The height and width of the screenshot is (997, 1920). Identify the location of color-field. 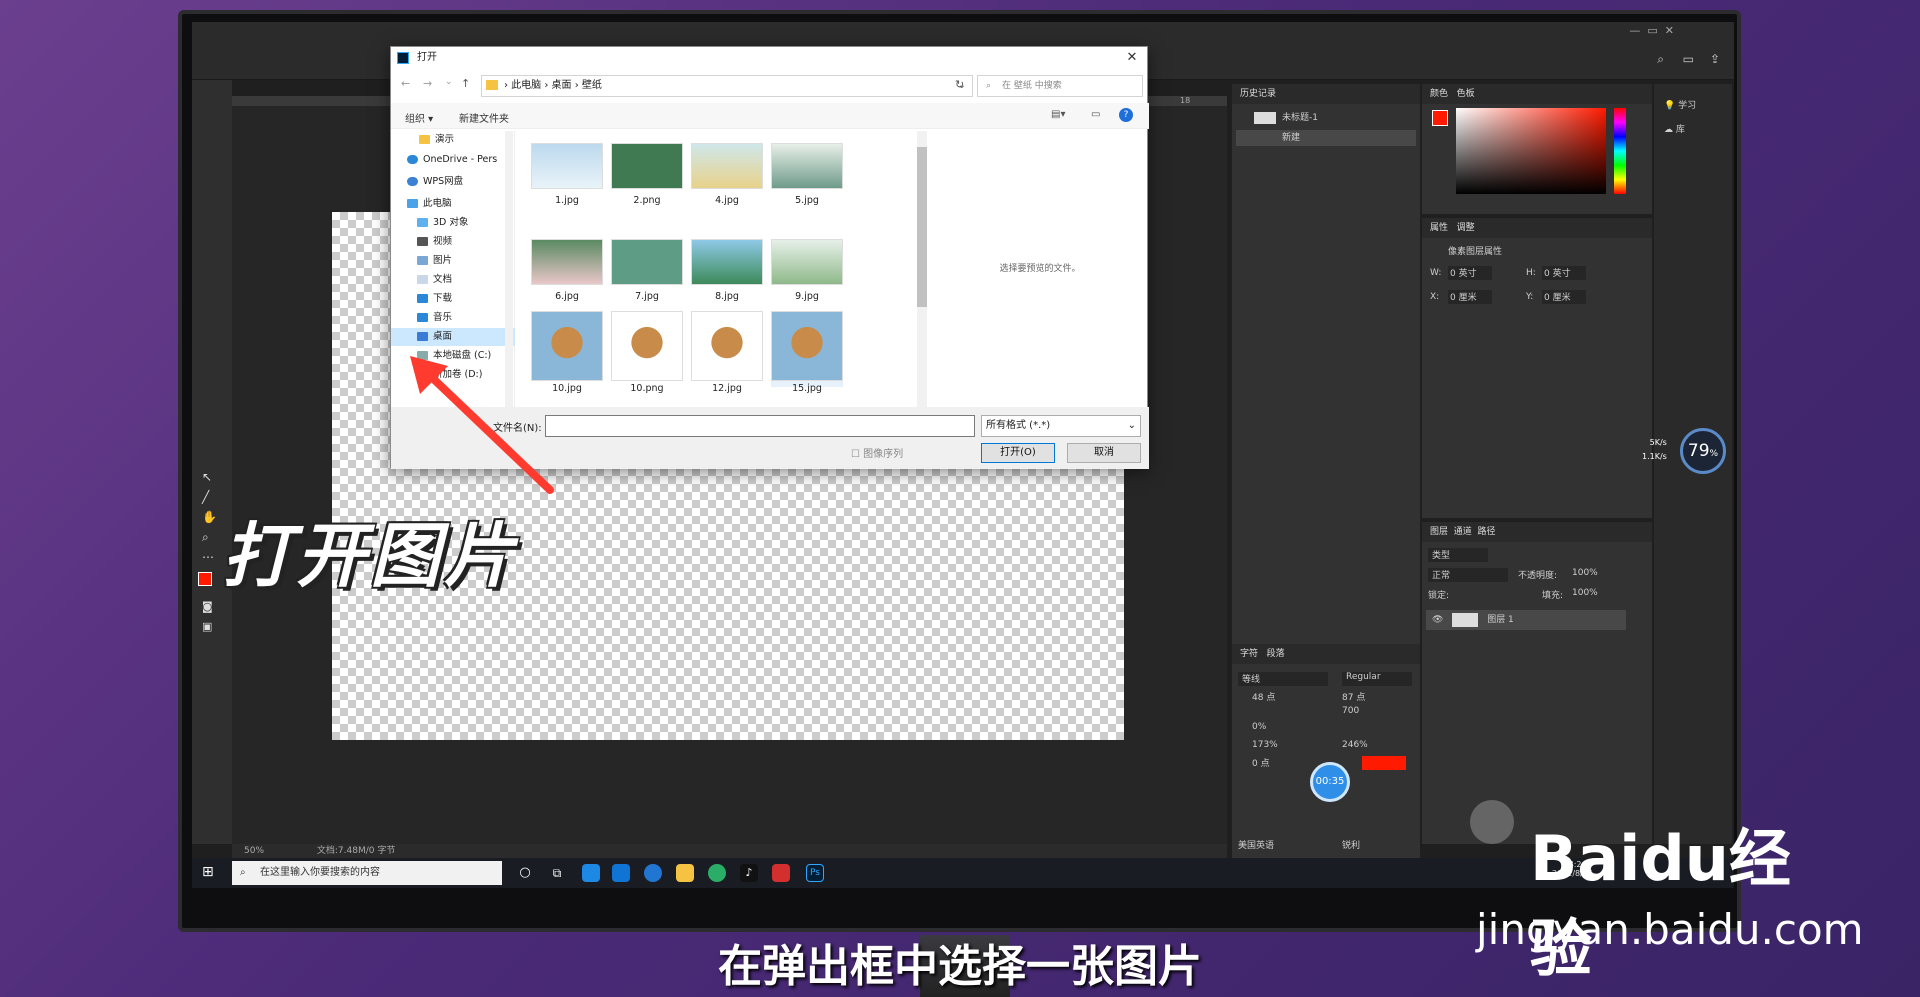
(1531, 151).